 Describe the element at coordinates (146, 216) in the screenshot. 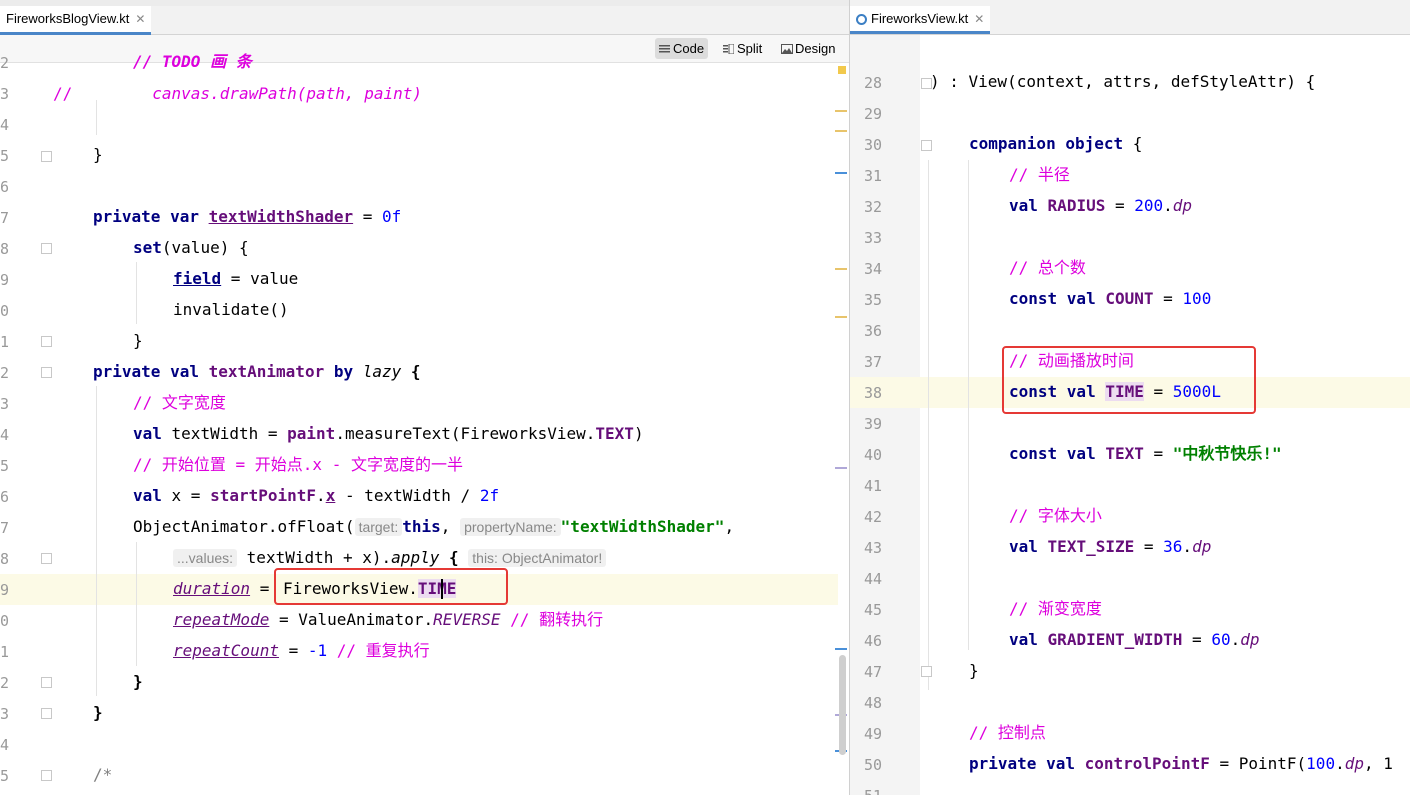

I see `keyword: private var` at that location.